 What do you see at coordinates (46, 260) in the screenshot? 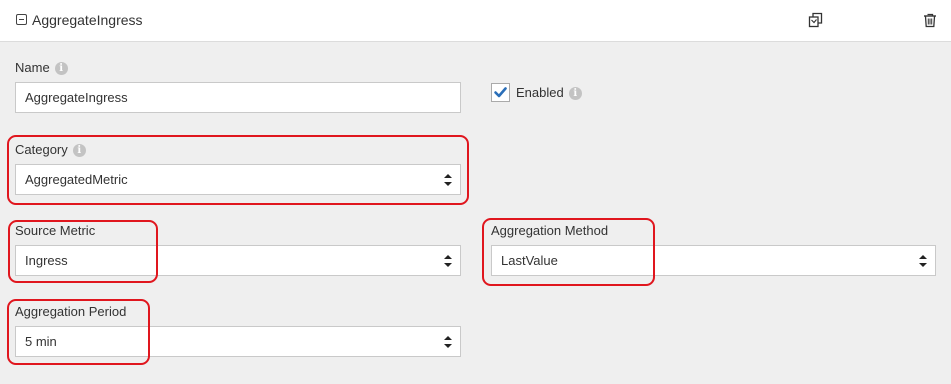
I see `source-metric-value: Ingress` at bounding box center [46, 260].